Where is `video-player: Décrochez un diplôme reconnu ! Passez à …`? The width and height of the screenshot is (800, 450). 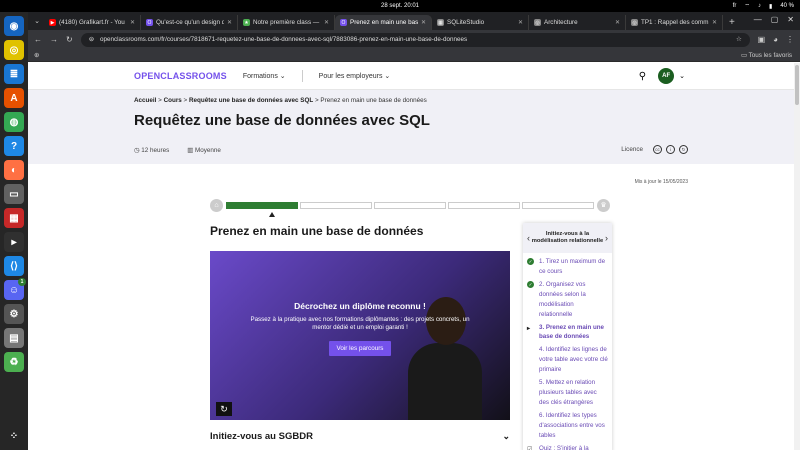 video-player: Décrochez un diplôme reconnu ! Passez à … is located at coordinates (360, 335).